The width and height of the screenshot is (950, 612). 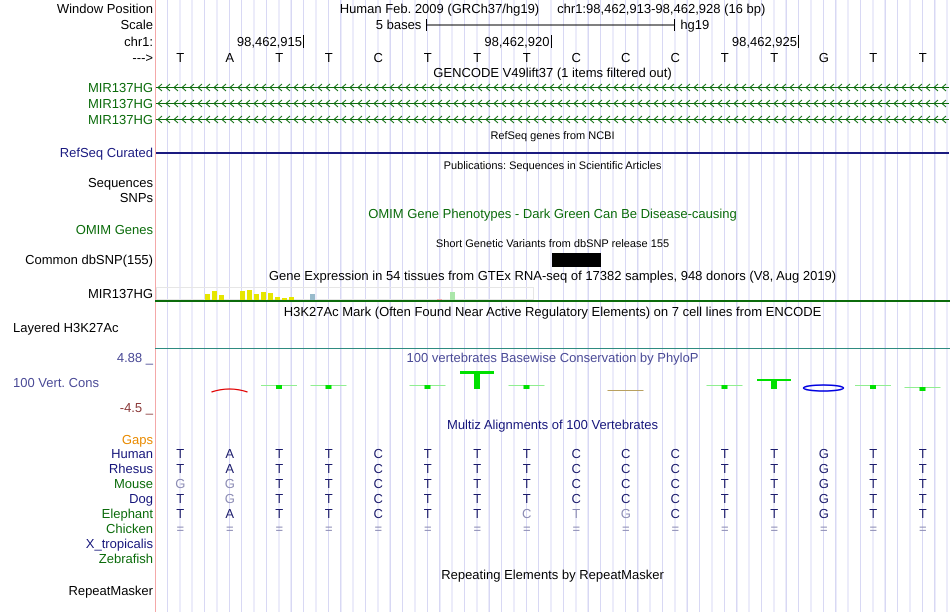 I want to click on variant-mark, so click(x=576, y=259).